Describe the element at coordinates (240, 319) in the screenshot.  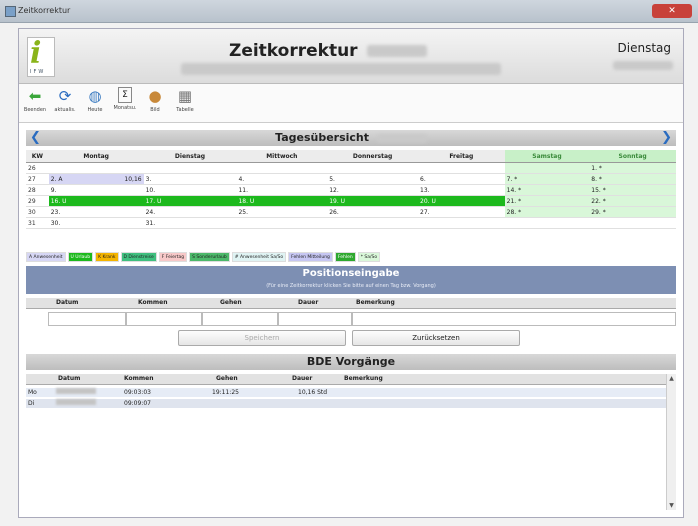
I see `gehen-input` at that location.